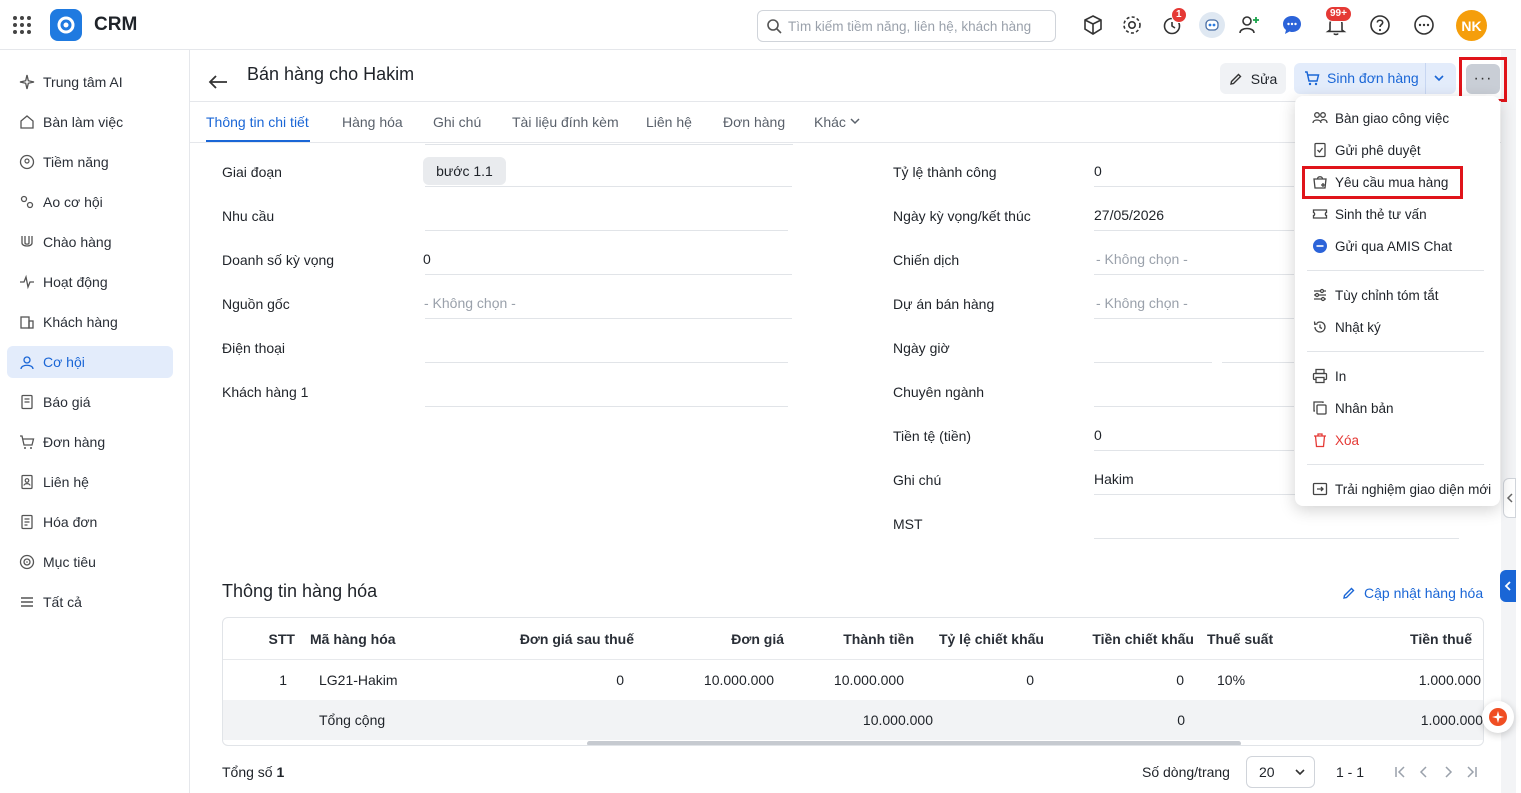 Image resolution: width=1521 pixels, height=793 pixels. Describe the element at coordinates (90, 202) in the screenshot. I see `sidebar-item-3: Ao cơ hội` at that location.